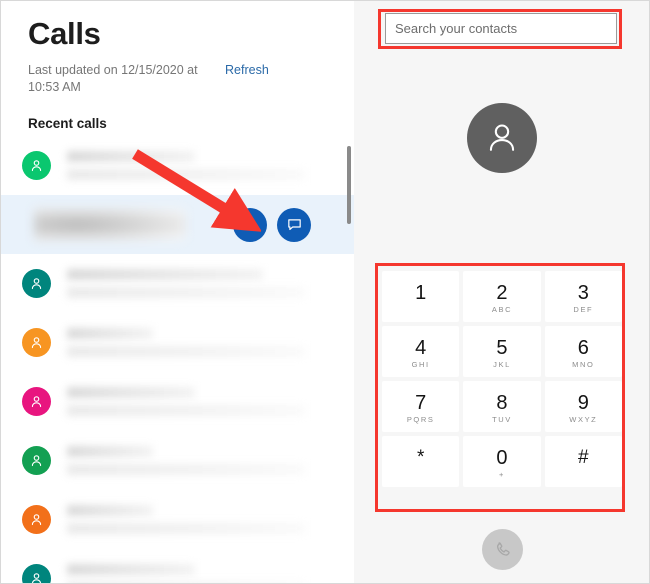 This screenshot has height=584, width=650. I want to click on dialpad-key-4: 4 GHI, so click(421, 351).